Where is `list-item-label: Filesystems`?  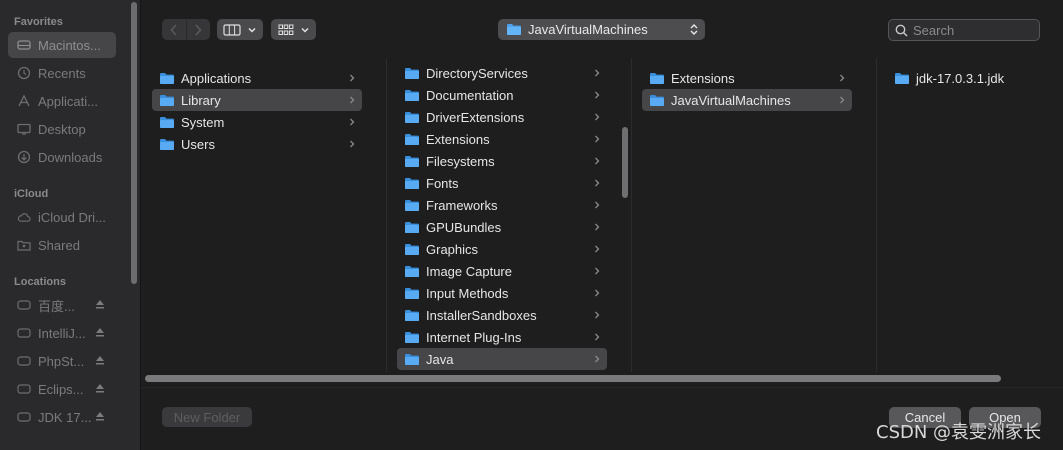
list-item-label: Filesystems is located at coordinates (460, 161).